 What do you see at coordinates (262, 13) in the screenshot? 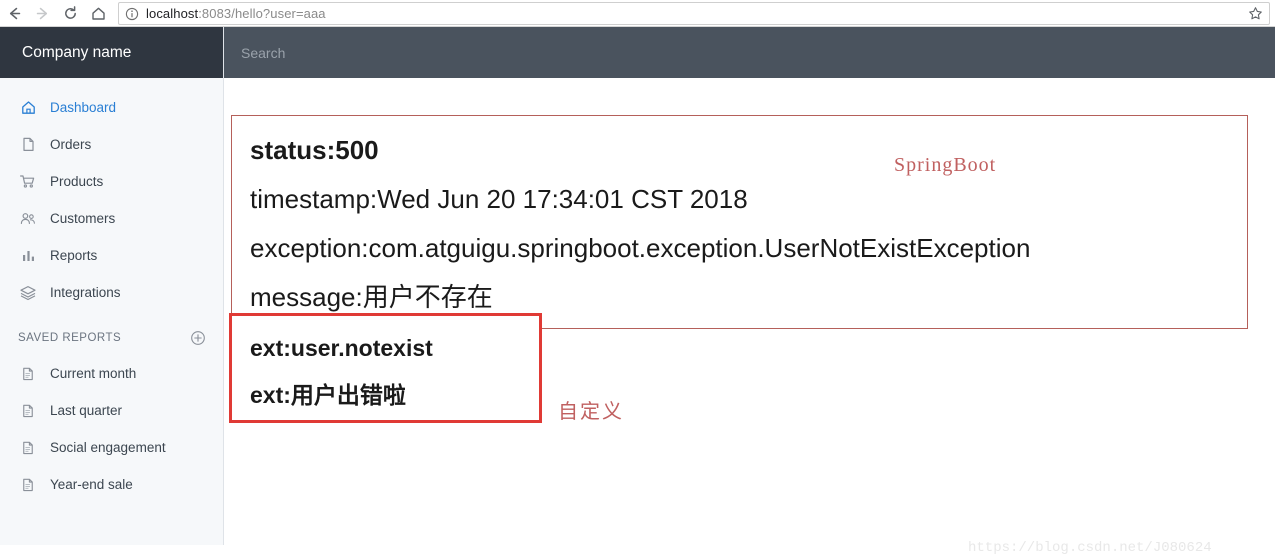
I see `url-path: :8083/hello?user=aaa` at bounding box center [262, 13].